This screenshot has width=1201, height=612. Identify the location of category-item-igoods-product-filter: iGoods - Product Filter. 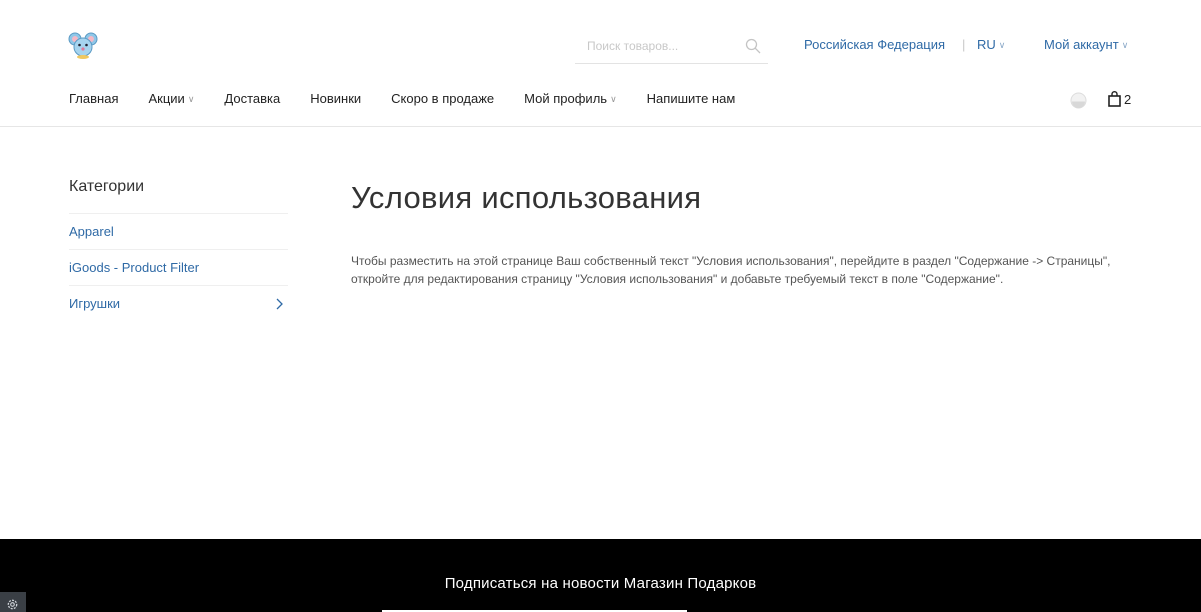
(178, 268).